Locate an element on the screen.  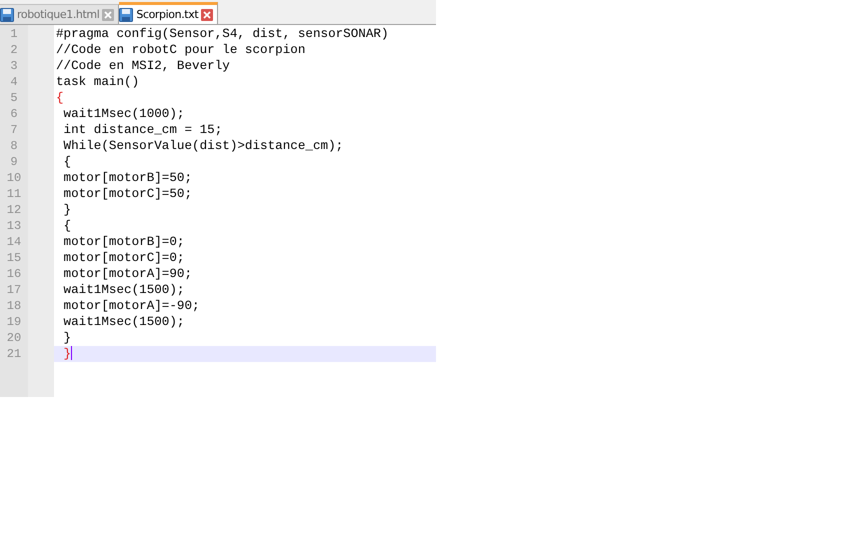
line-number: 15 is located at coordinates (14, 258).